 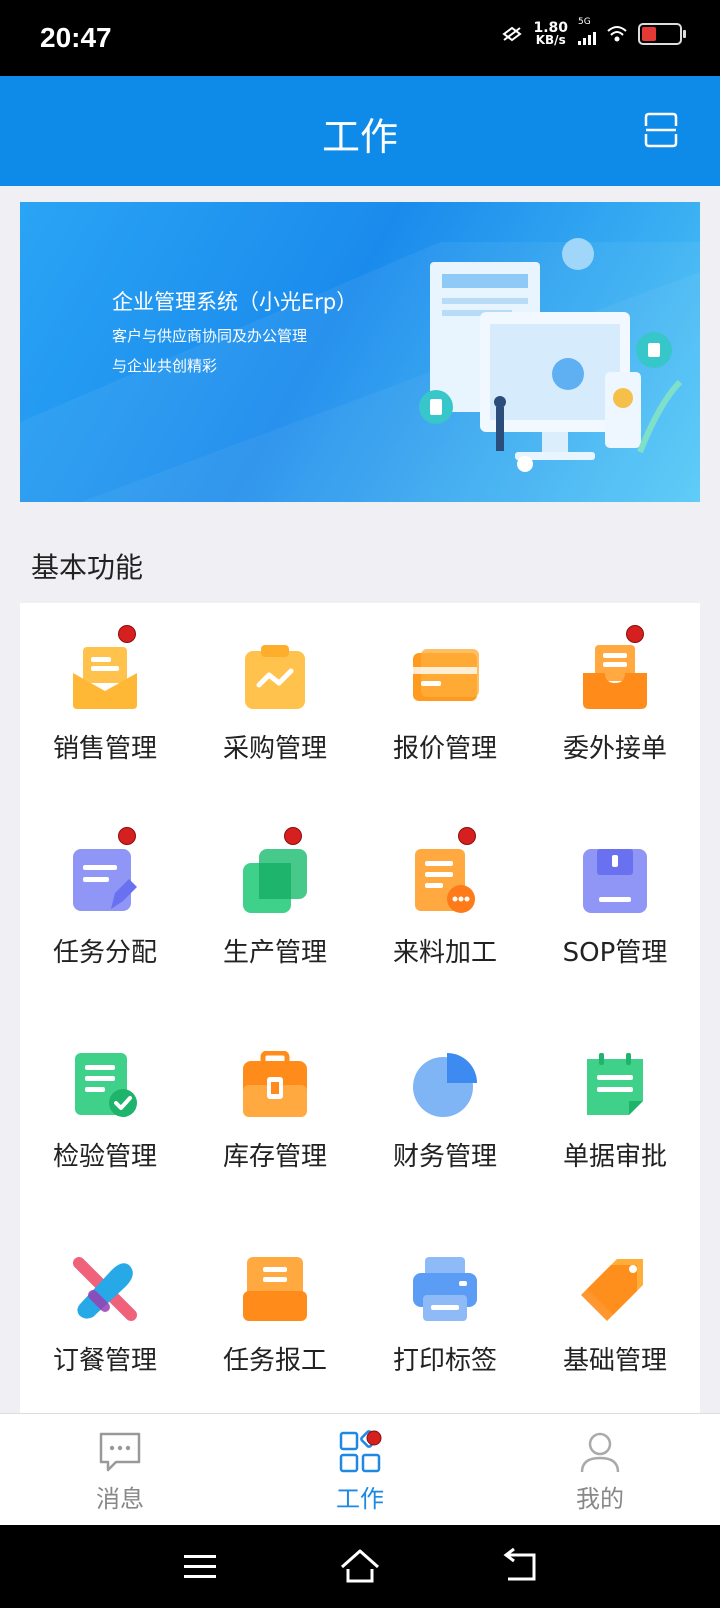 I want to click on feature-label: 任务报工, so click(x=274, y=1361).